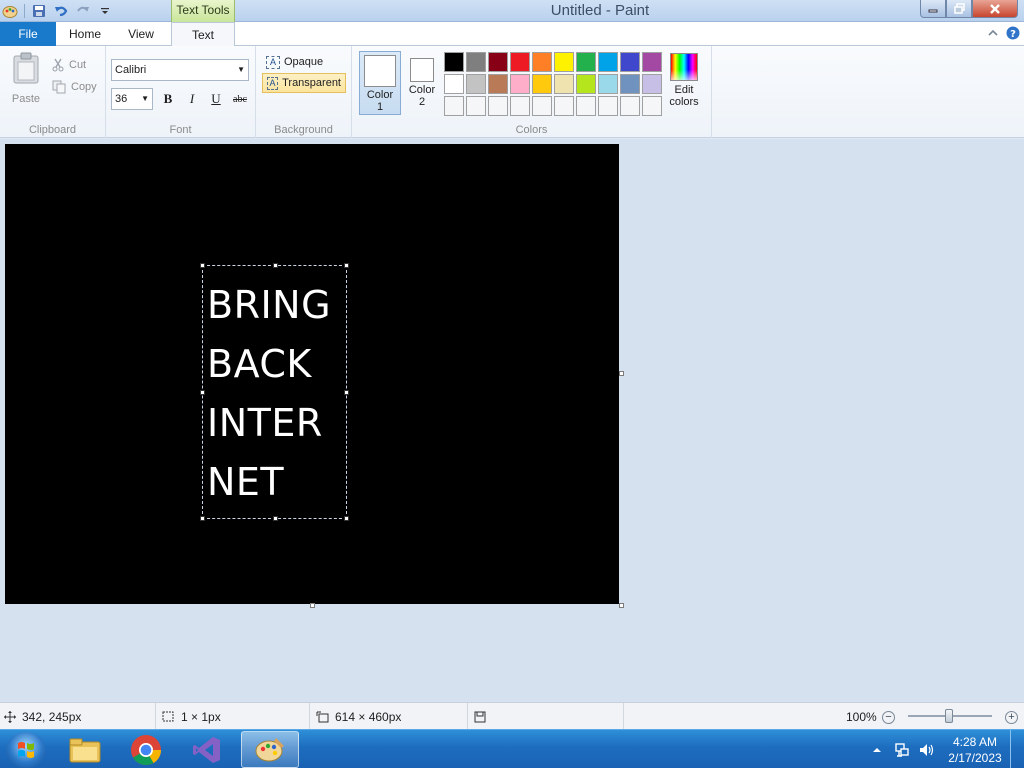 Image resolution: width=1024 pixels, height=768 pixels. What do you see at coordinates (207, 749) in the screenshot?
I see `taskbar-visual-studio` at bounding box center [207, 749].